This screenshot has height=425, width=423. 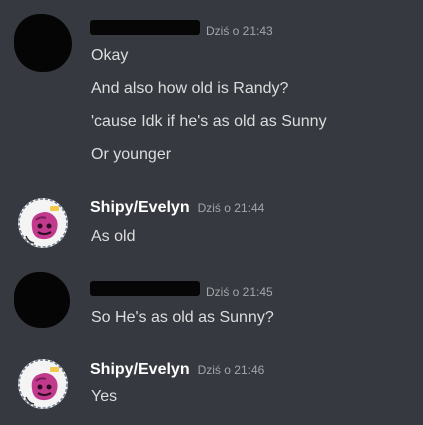 I want to click on timestamp: Dziś o 21:44, so click(x=231, y=208).